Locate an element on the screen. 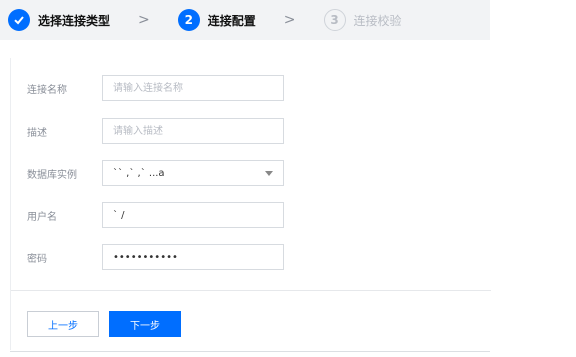 This screenshot has width=576, height=357. step-1-label: 选择连接类型 is located at coordinates (74, 20).